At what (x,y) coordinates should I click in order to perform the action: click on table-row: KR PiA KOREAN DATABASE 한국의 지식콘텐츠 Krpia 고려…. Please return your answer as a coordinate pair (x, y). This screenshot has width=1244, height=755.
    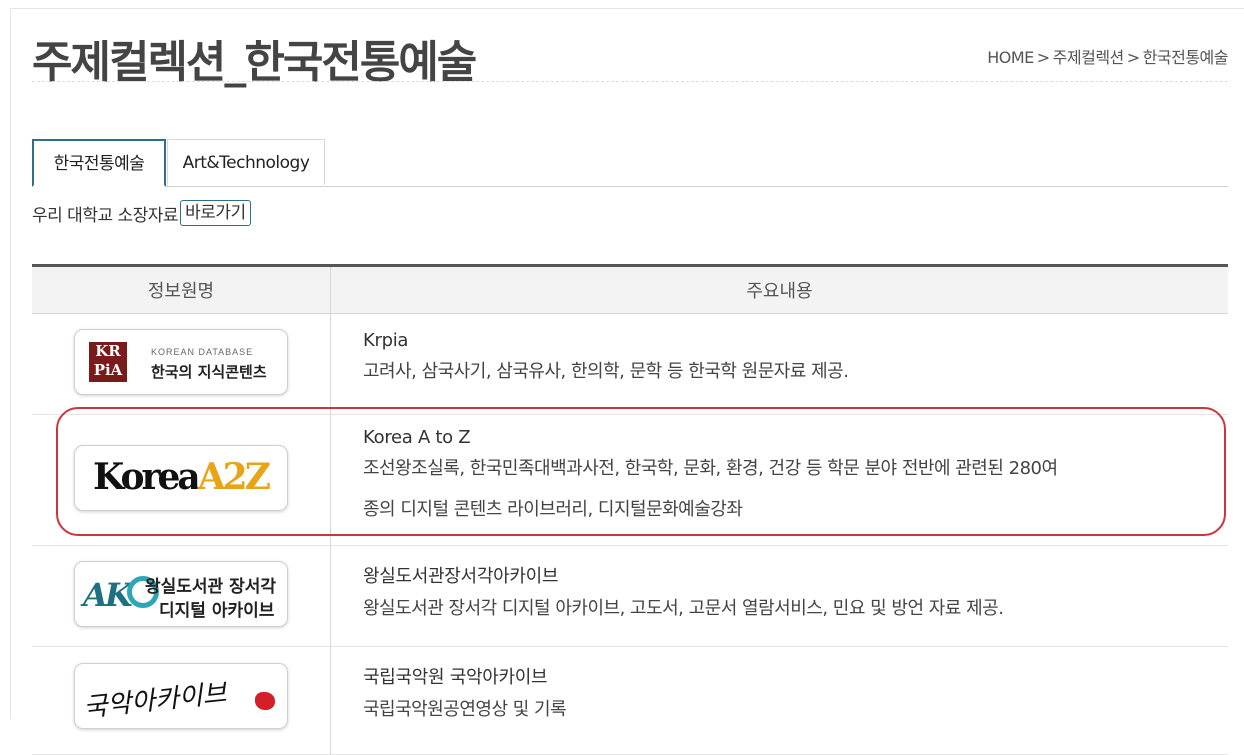
    Looking at the image, I should click on (630, 364).